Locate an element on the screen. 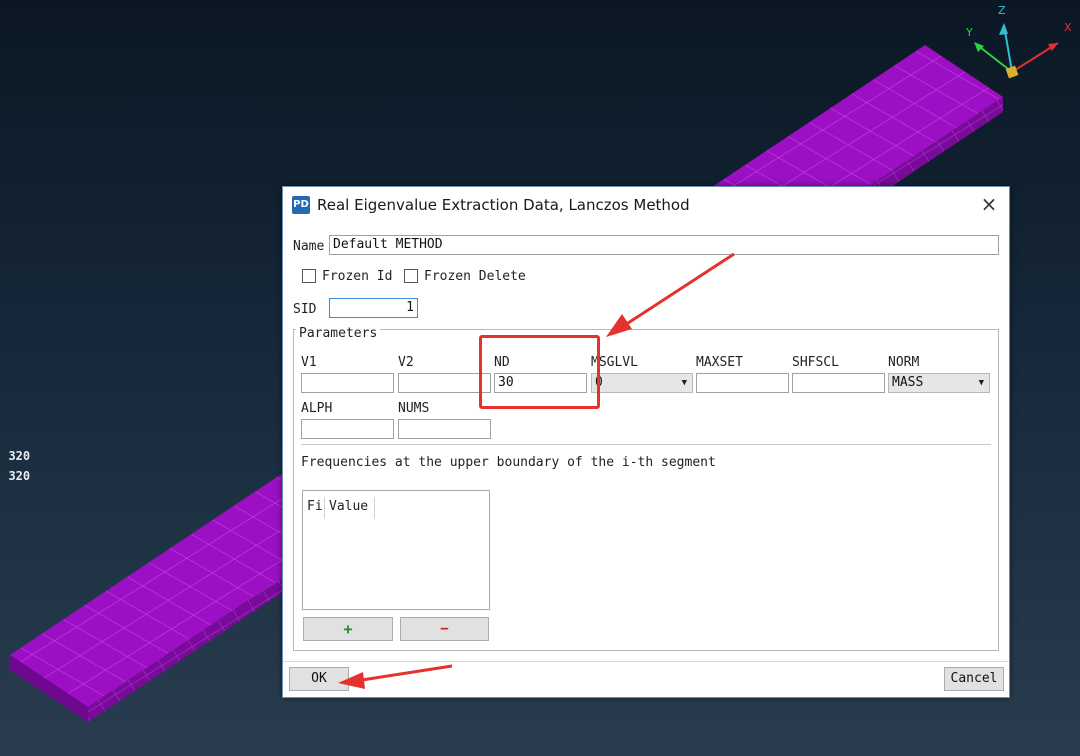  arrow-to-ok-icon is located at coordinates (351, 680).